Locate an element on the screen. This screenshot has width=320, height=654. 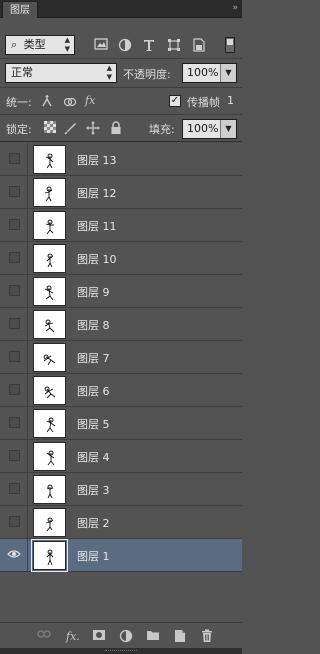
layer-row: 图层 2 is located at coordinates (121, 522).